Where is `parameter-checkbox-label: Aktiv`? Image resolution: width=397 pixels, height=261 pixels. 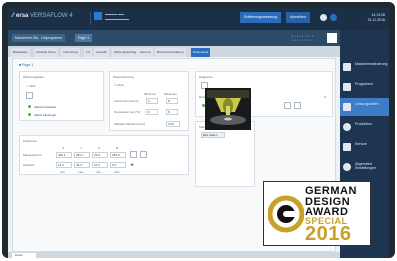
parameter-checkbox-label: Aktiv is located at coordinates (120, 85).